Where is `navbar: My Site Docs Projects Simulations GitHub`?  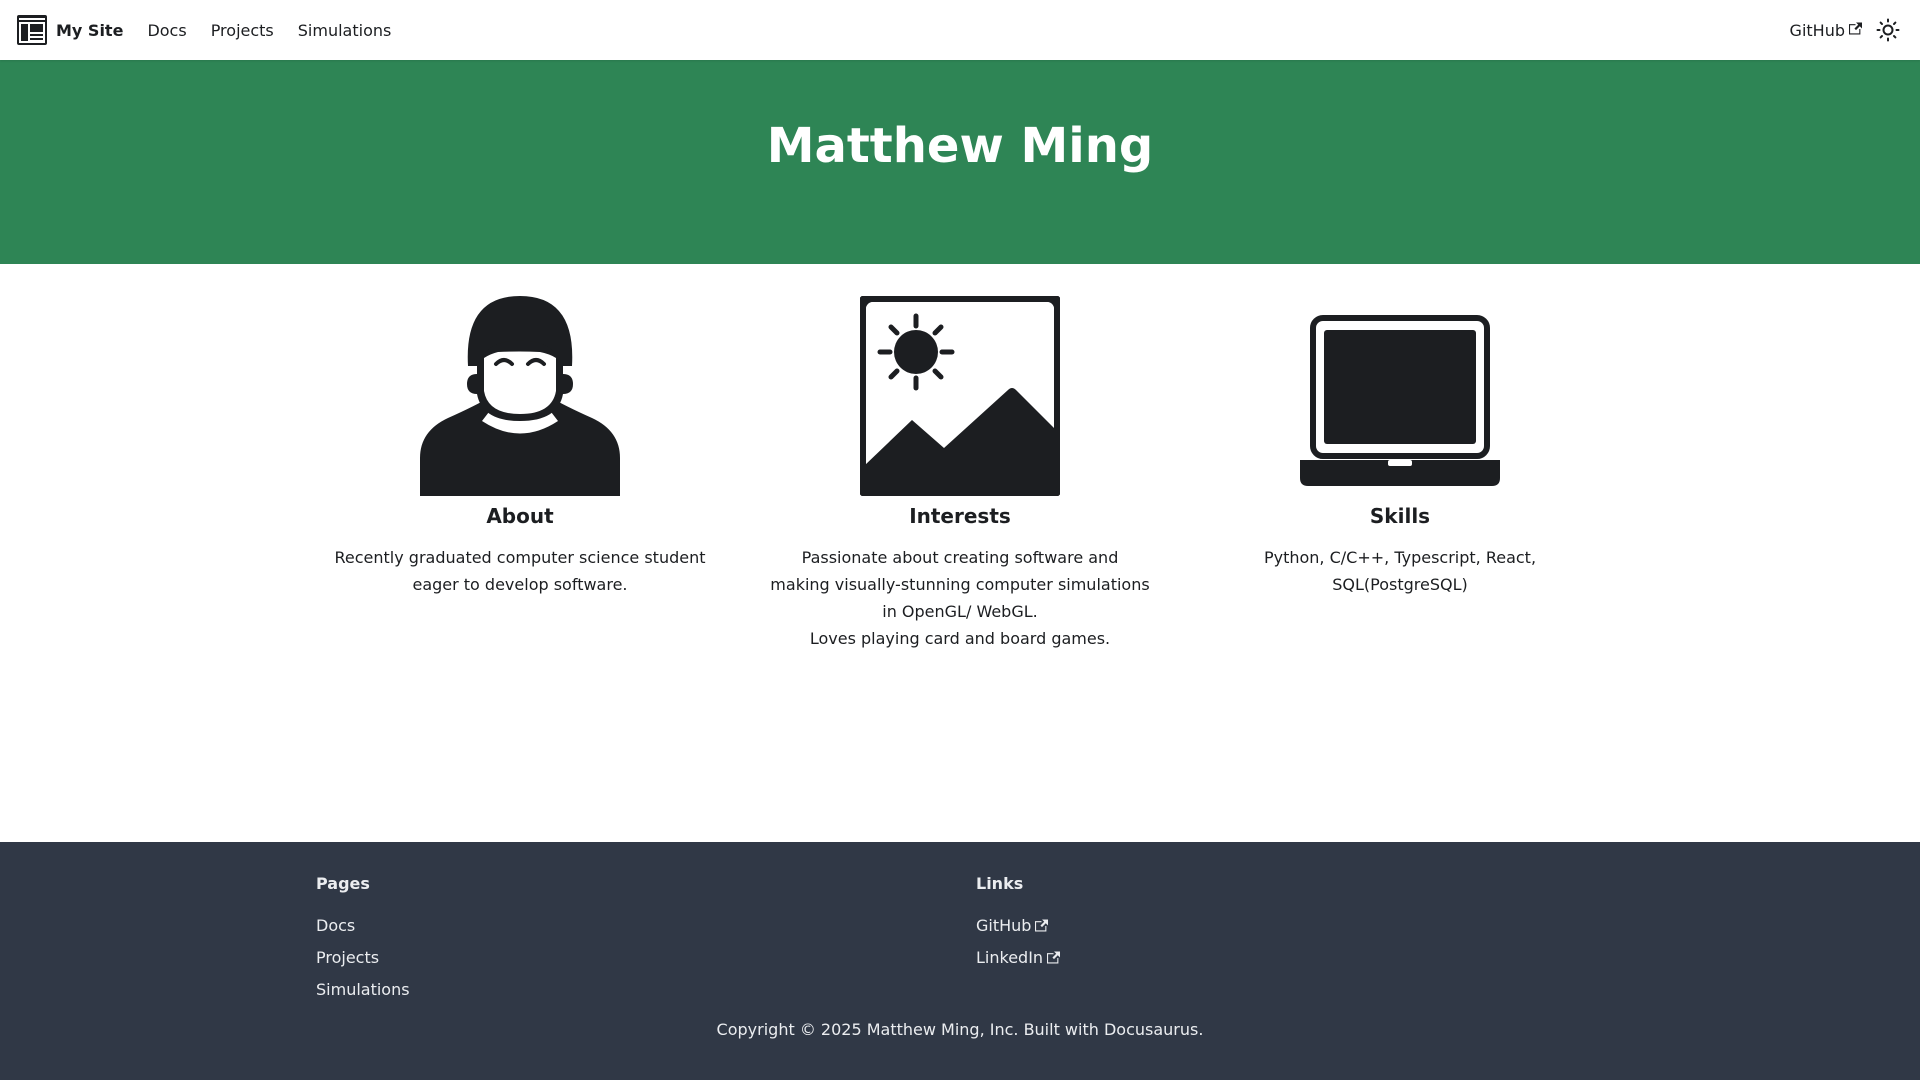
navbar: My Site Docs Projects Simulations GitHub is located at coordinates (960, 30).